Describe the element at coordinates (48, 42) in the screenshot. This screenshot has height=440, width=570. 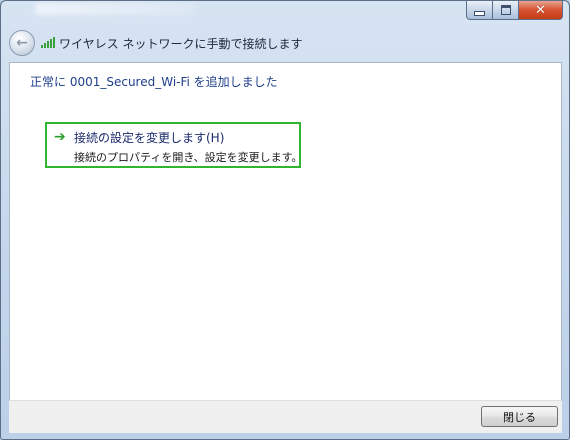
I see `wifi-signal-icon` at that location.